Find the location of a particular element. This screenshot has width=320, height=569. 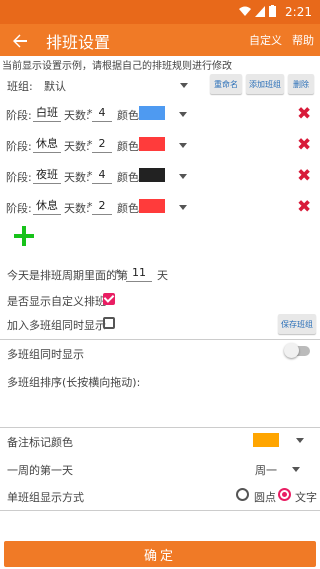

arrow-left-icon is located at coordinates (20, 40).